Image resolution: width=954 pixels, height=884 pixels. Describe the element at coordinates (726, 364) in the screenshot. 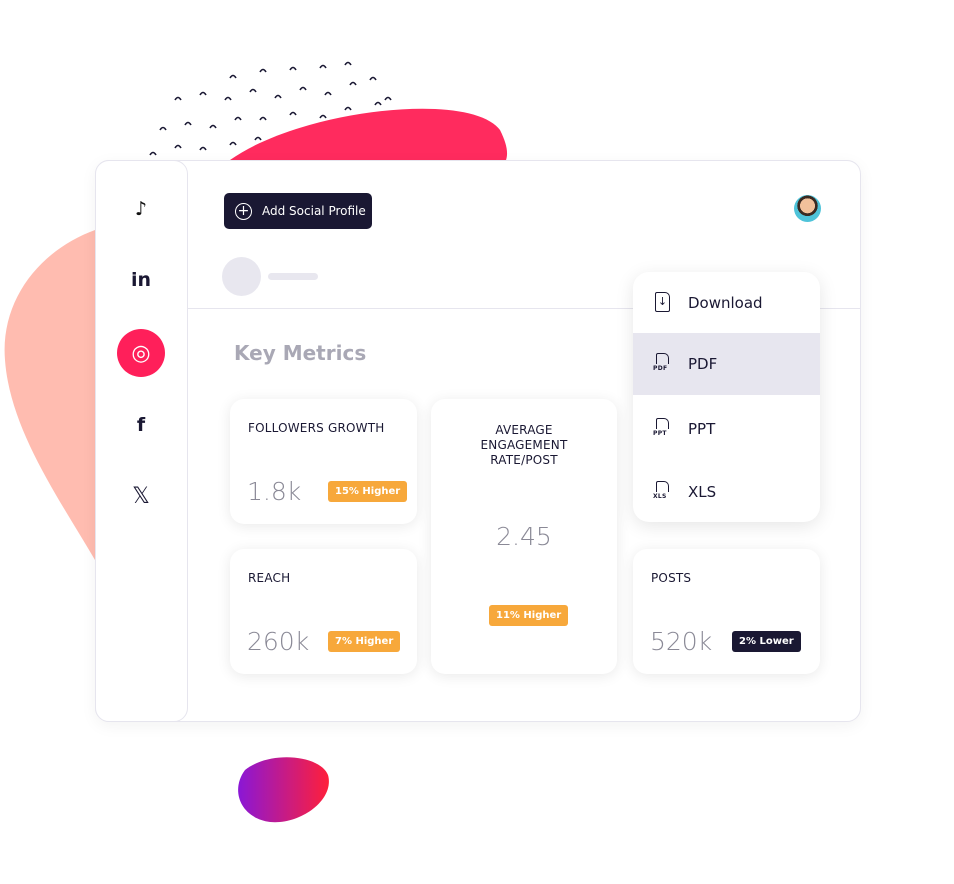

I see `menu-item-pdf: PDF PDF` at that location.